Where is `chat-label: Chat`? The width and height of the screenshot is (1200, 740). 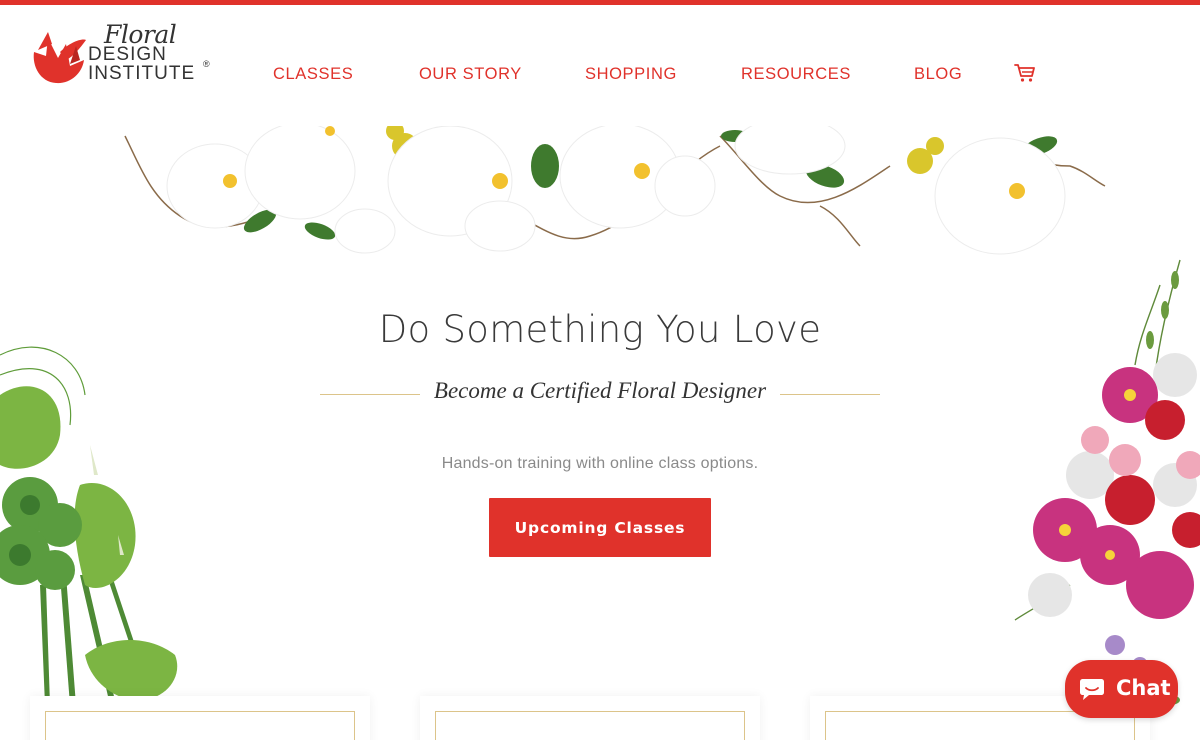
chat-label: Chat is located at coordinates (1143, 688).